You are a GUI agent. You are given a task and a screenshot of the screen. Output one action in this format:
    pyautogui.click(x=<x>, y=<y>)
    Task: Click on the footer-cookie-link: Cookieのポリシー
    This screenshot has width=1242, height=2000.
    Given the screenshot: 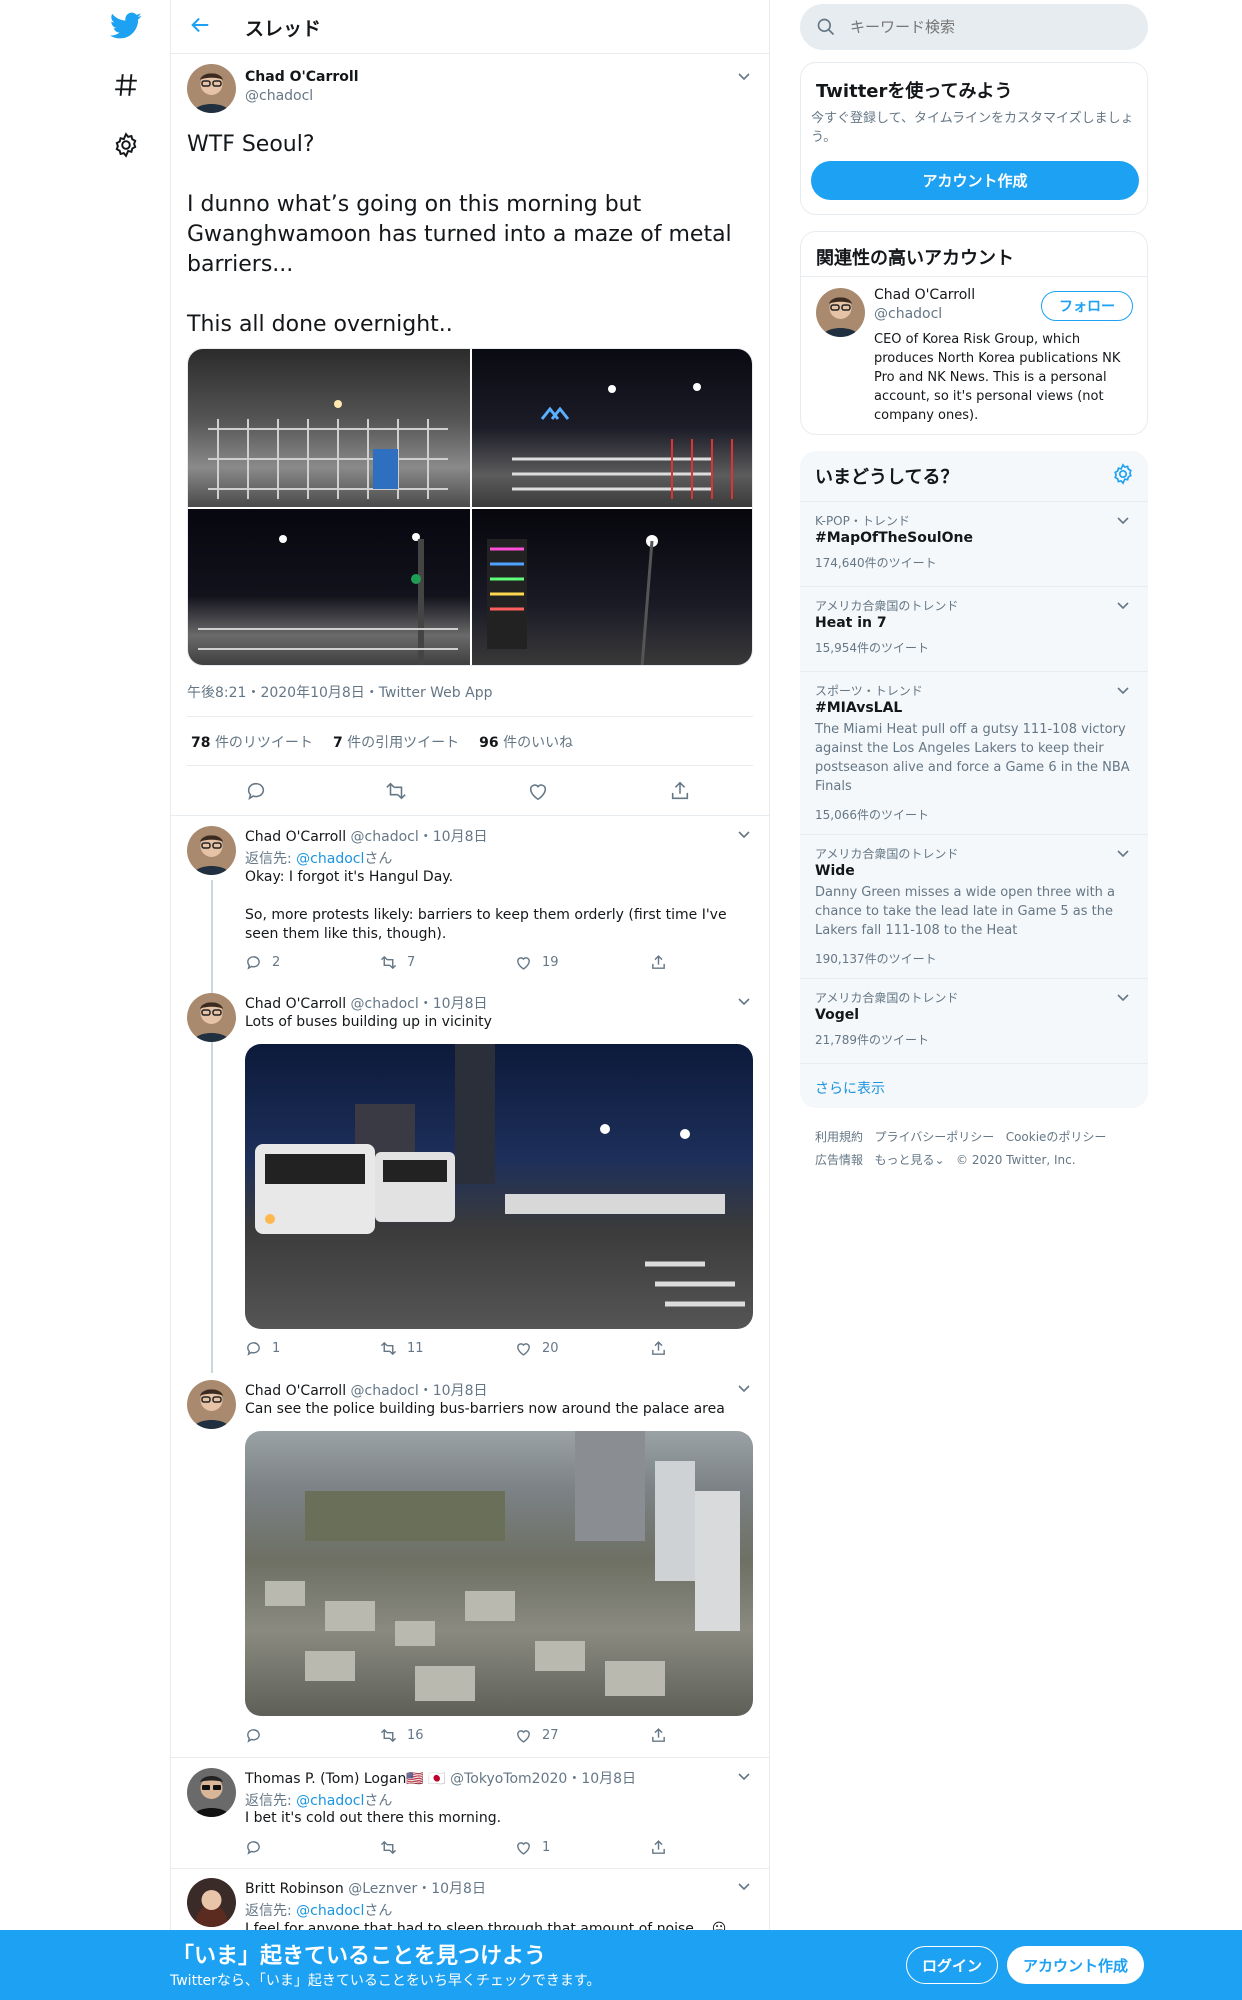 What is the action you would take?
    pyautogui.click(x=1056, y=1137)
    